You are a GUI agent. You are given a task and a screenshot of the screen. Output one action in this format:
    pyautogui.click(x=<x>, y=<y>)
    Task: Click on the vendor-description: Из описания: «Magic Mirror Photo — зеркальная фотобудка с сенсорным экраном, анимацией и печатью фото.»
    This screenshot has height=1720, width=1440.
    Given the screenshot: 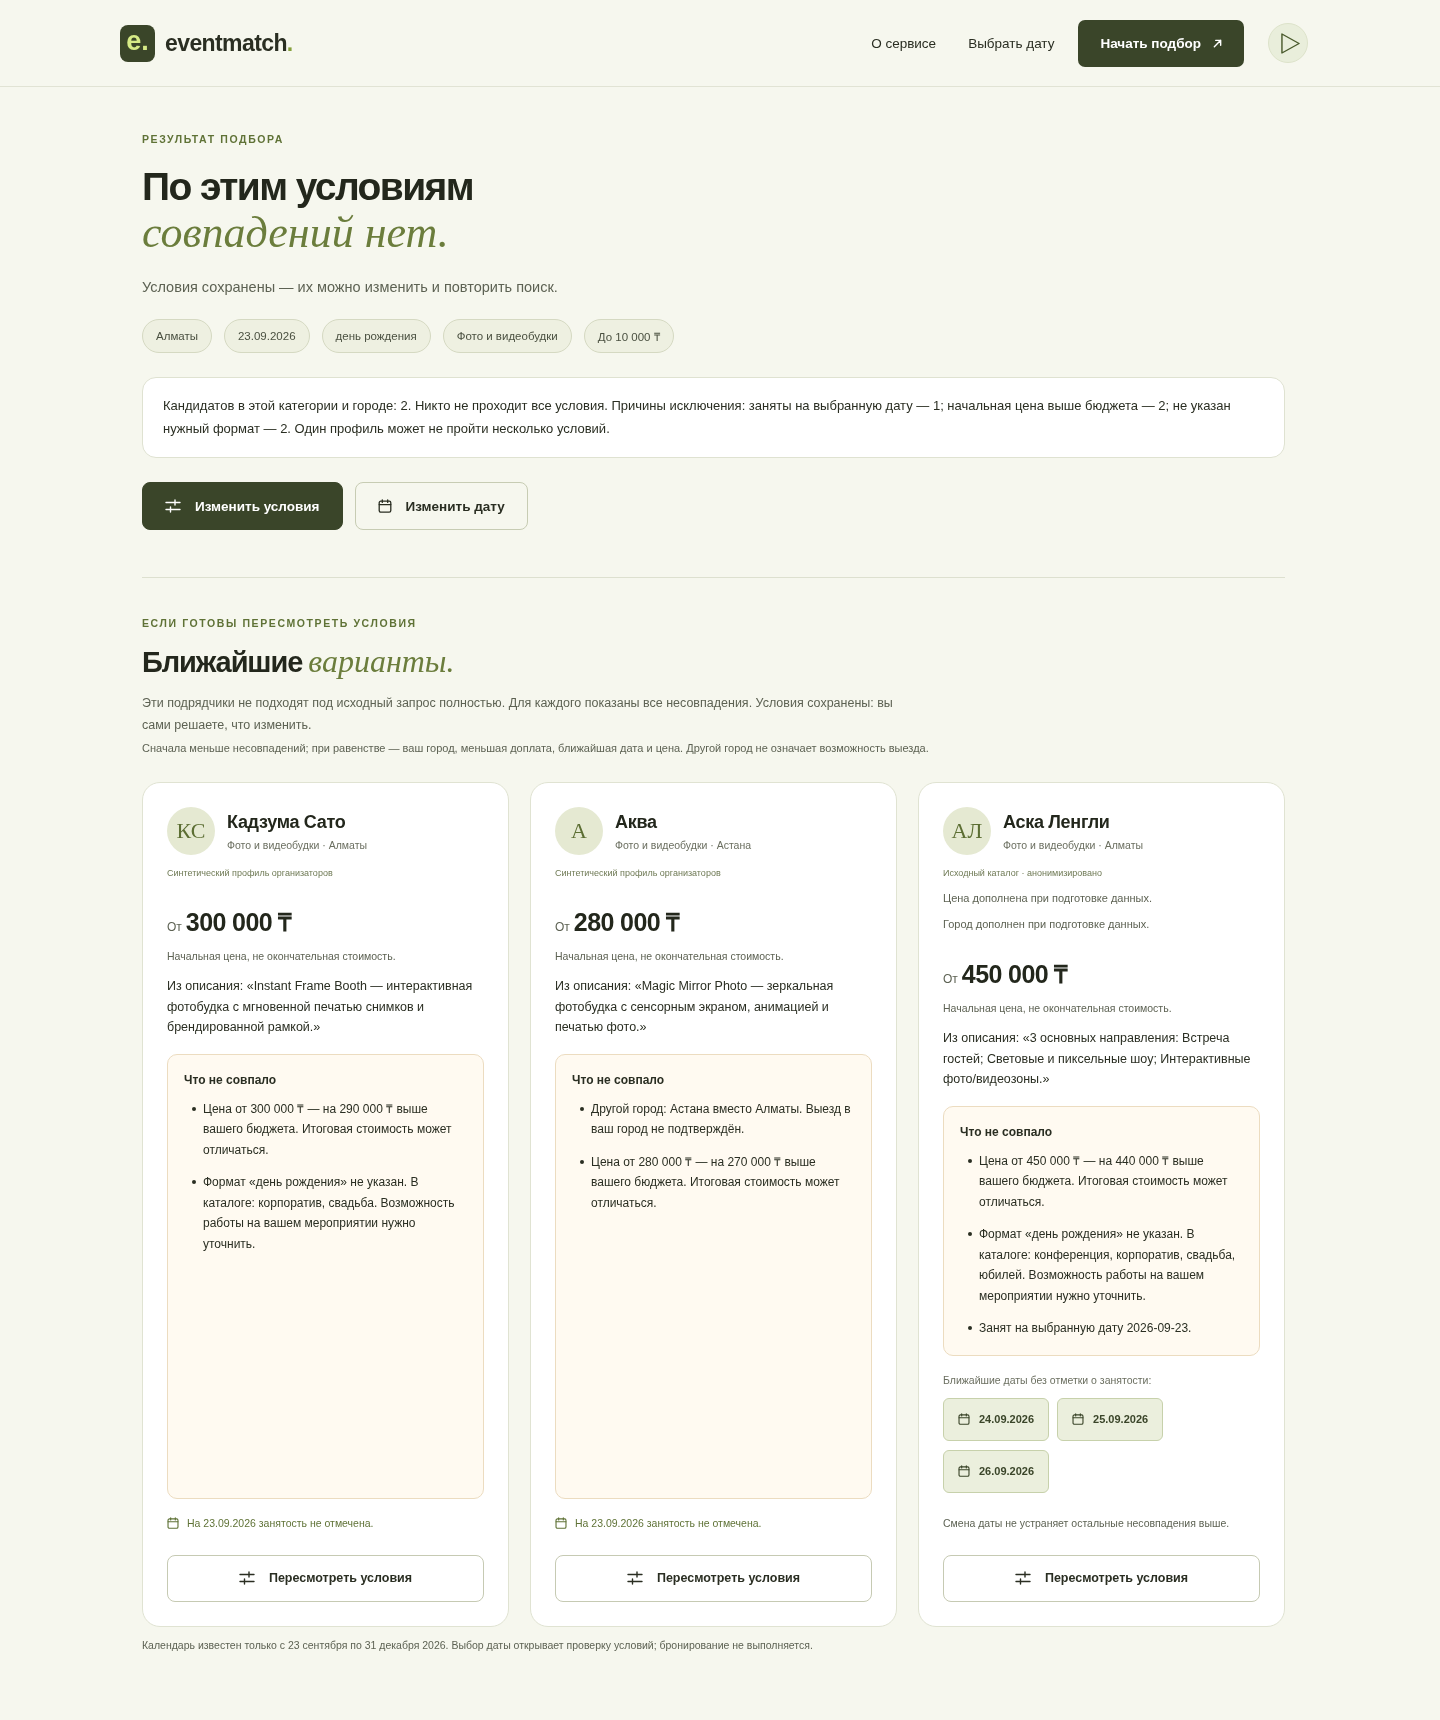 What is the action you would take?
    pyautogui.click(x=695, y=1007)
    